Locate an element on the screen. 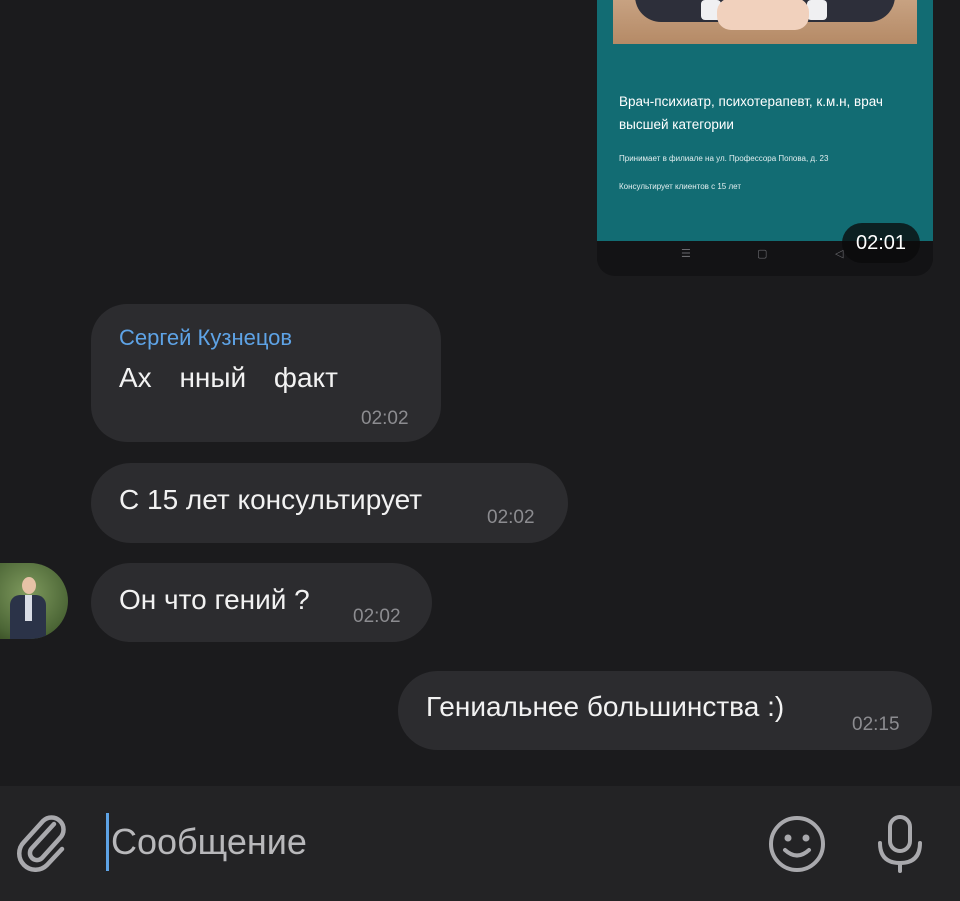  paperclip-icon is located at coordinates (42, 842).